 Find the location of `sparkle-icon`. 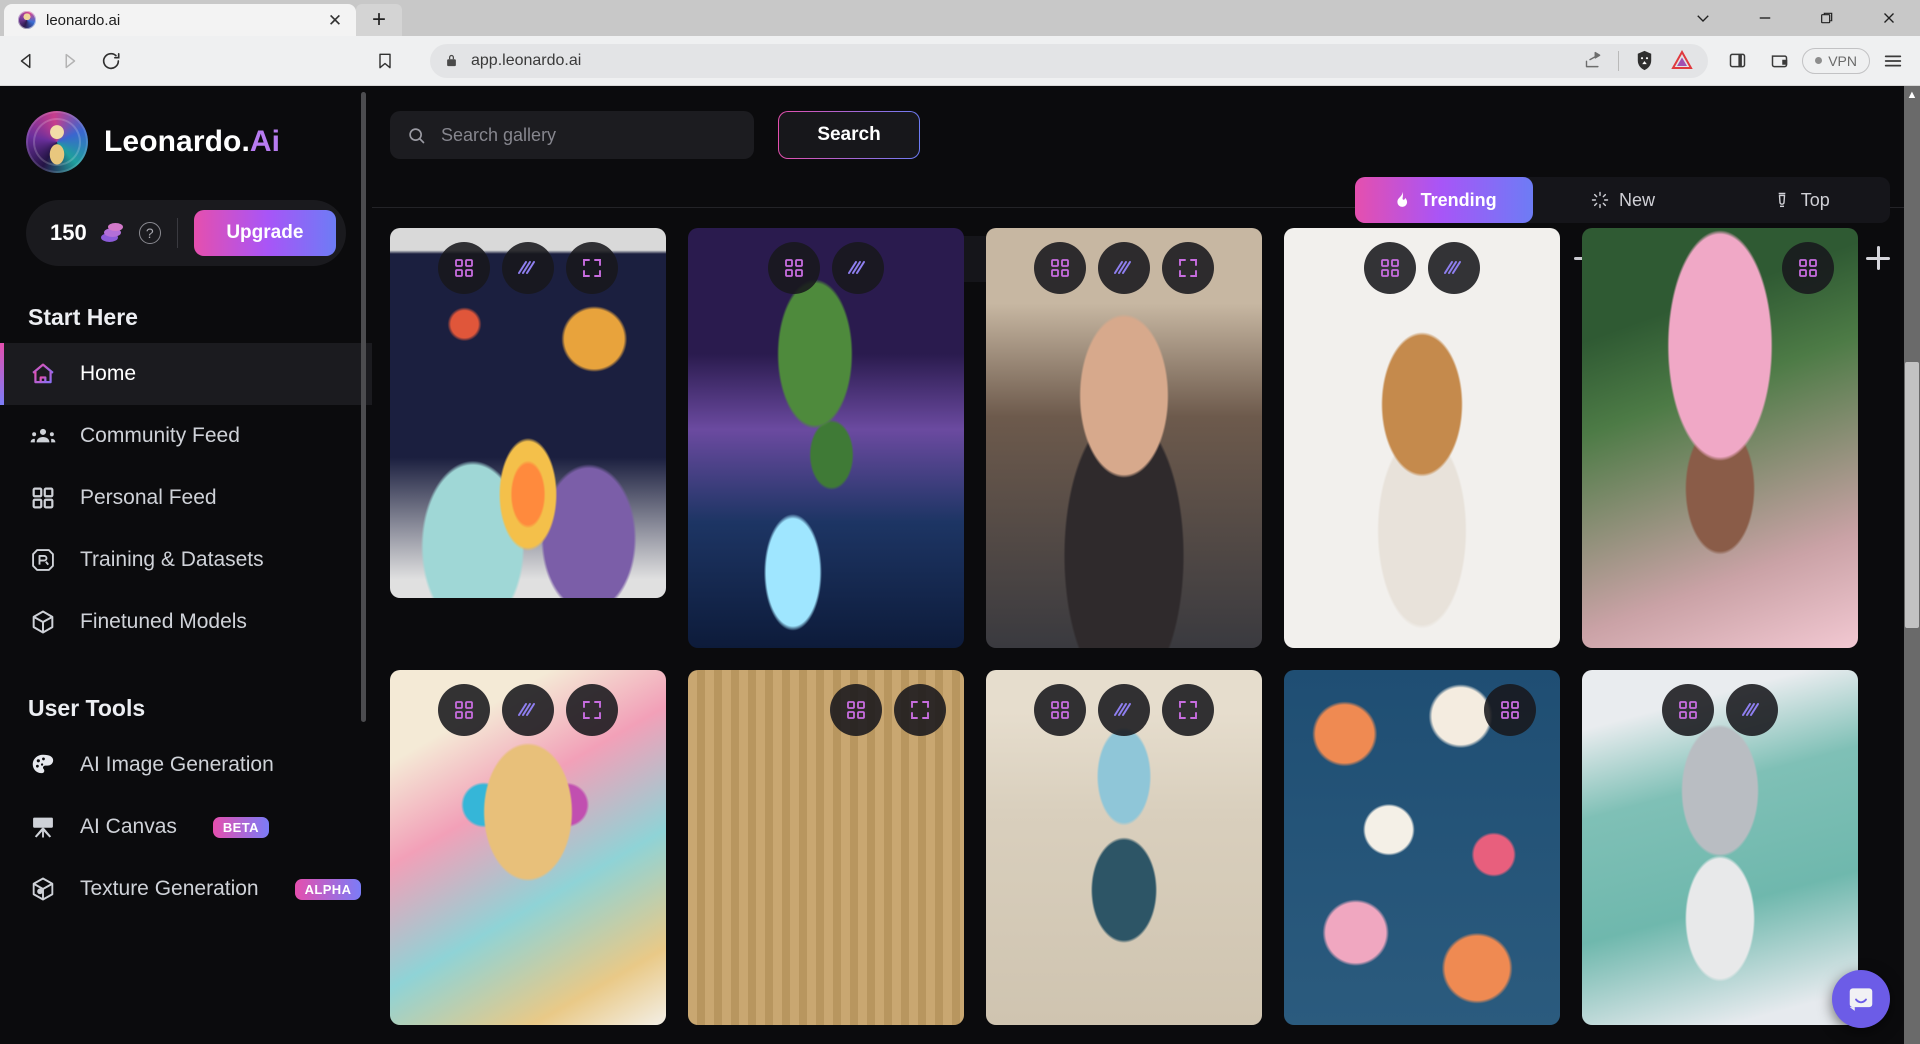

sparkle-icon is located at coordinates (1600, 200).